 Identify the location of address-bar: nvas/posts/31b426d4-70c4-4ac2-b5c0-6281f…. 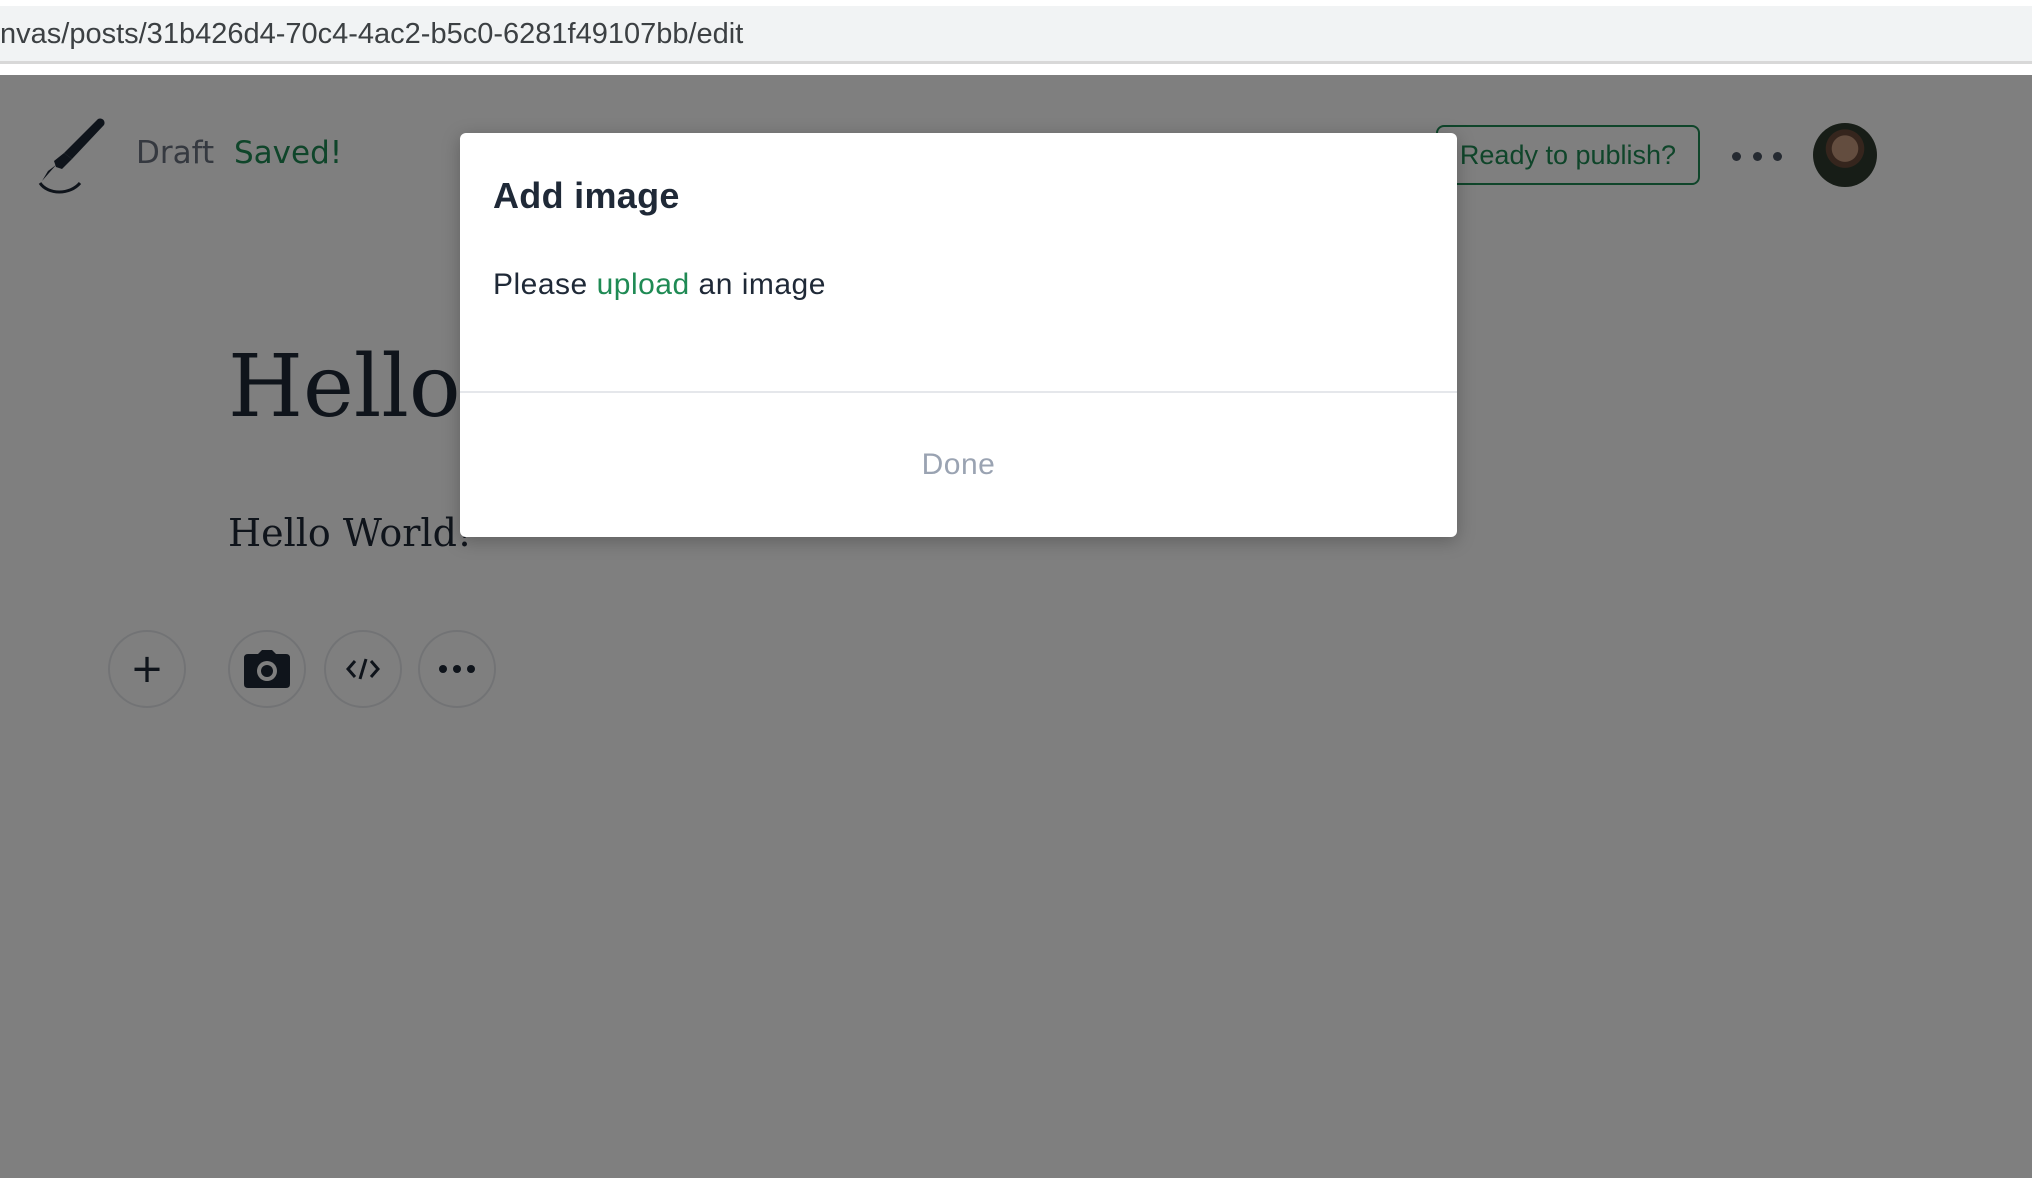
(1016, 35).